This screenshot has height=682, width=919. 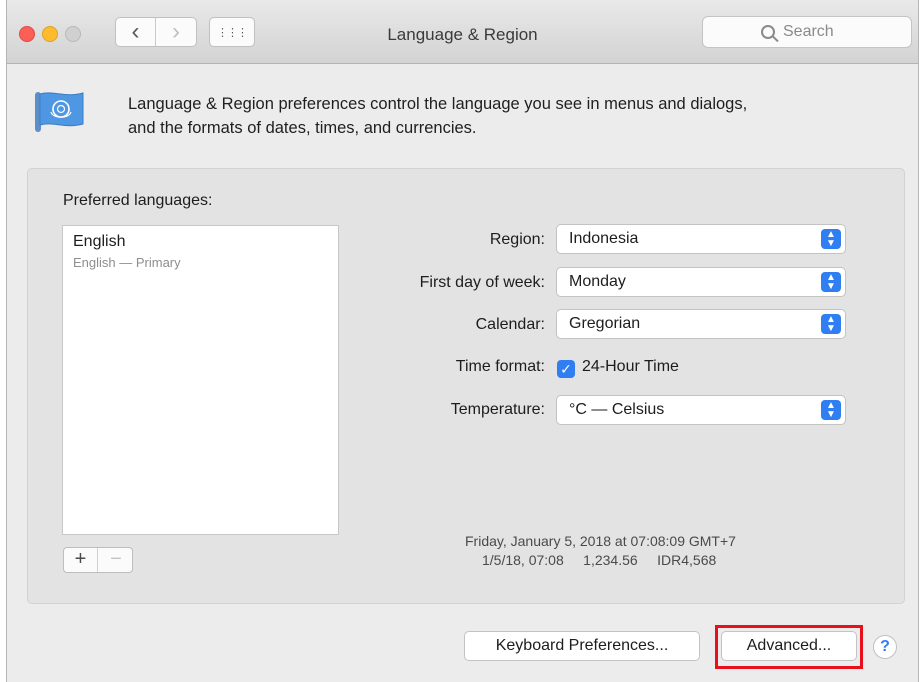 I want to click on search-icon, so click(x=768, y=32).